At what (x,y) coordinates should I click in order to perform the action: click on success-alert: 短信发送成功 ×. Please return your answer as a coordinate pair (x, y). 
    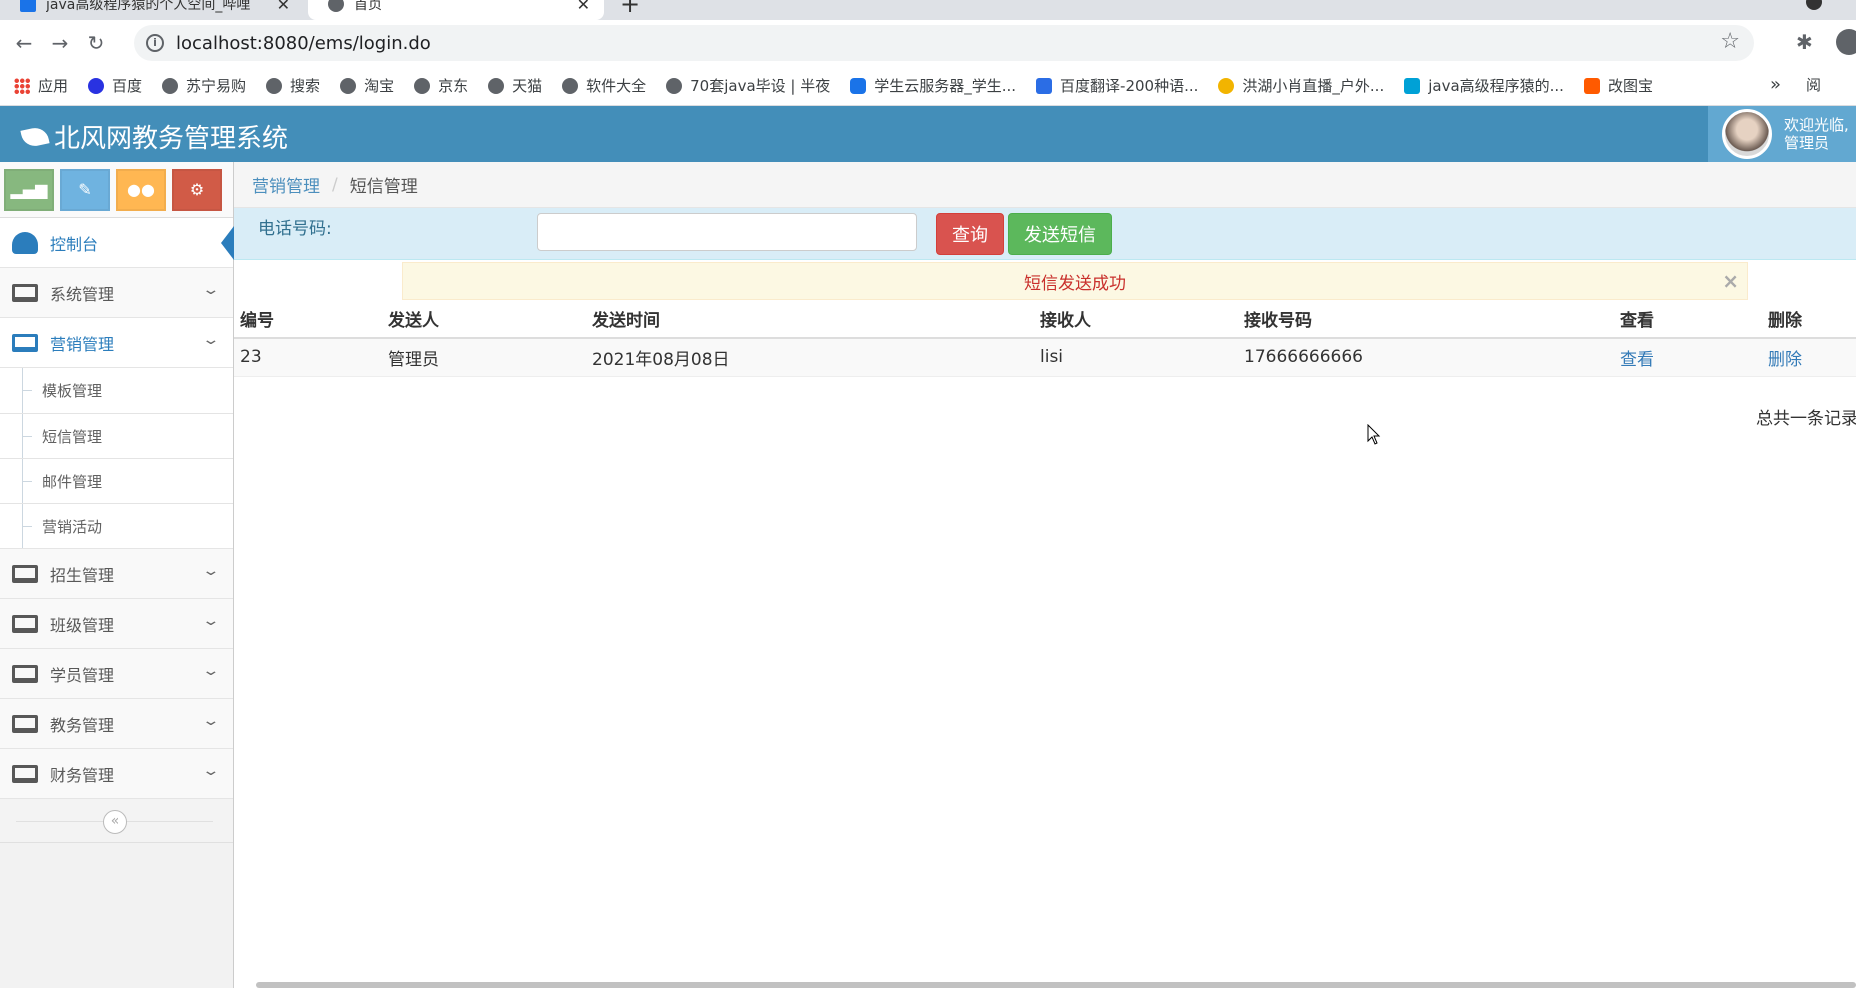
    Looking at the image, I should click on (1075, 281).